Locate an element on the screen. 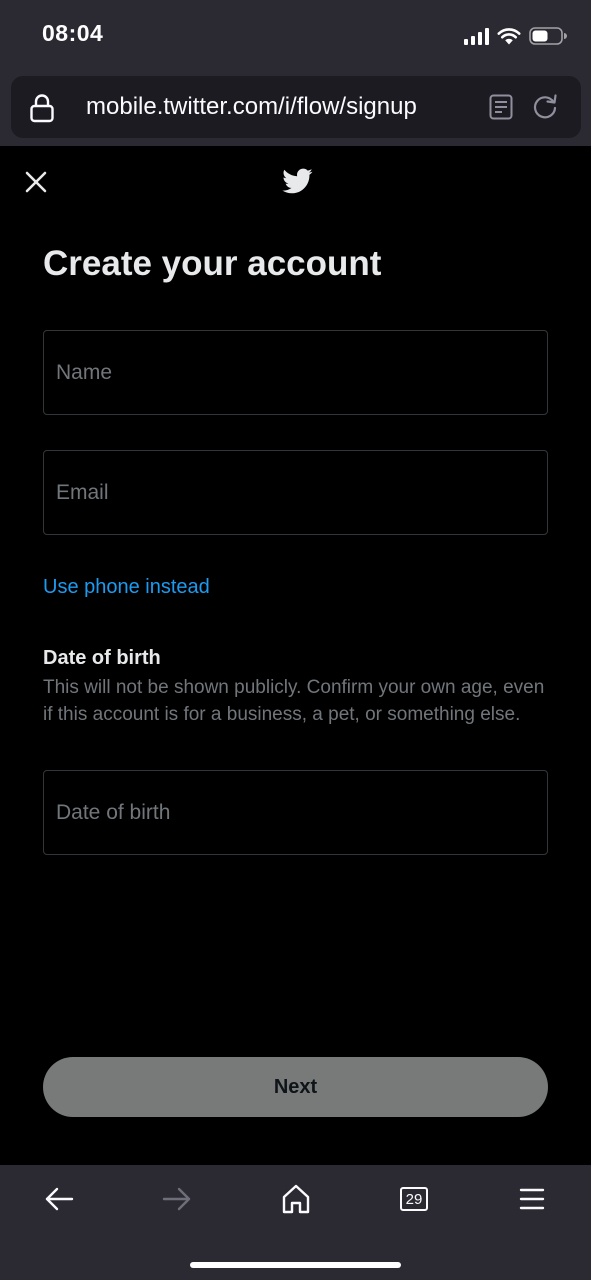  wifi-icon is located at coordinates (509, 36).